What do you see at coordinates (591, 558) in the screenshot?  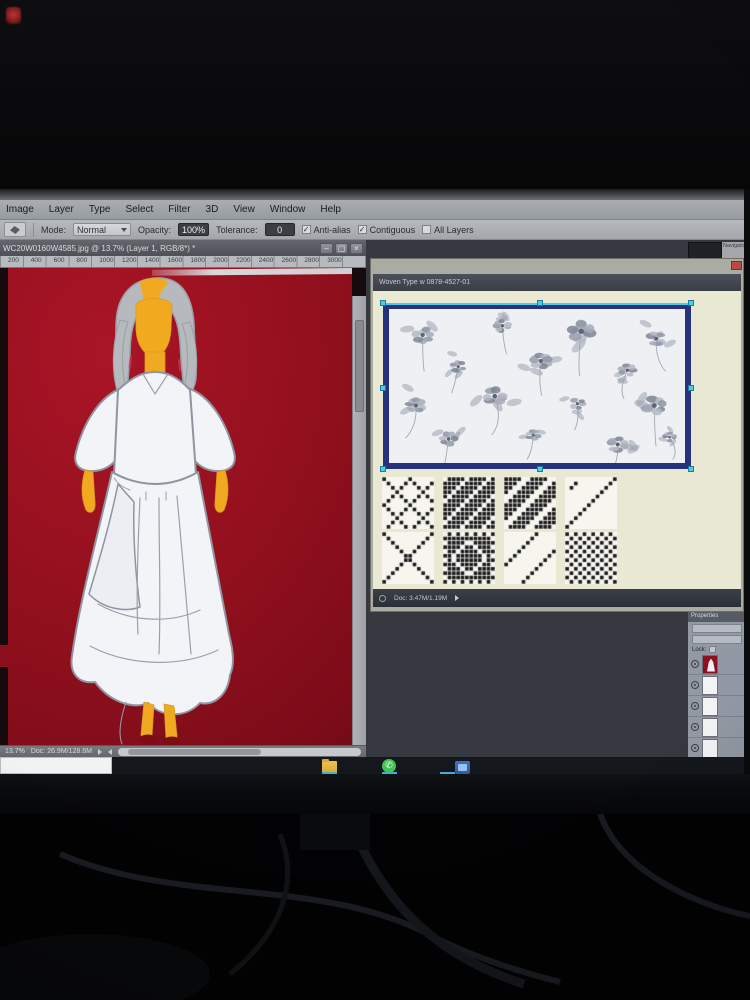 I see `pattern-swatch-checker-dots` at bounding box center [591, 558].